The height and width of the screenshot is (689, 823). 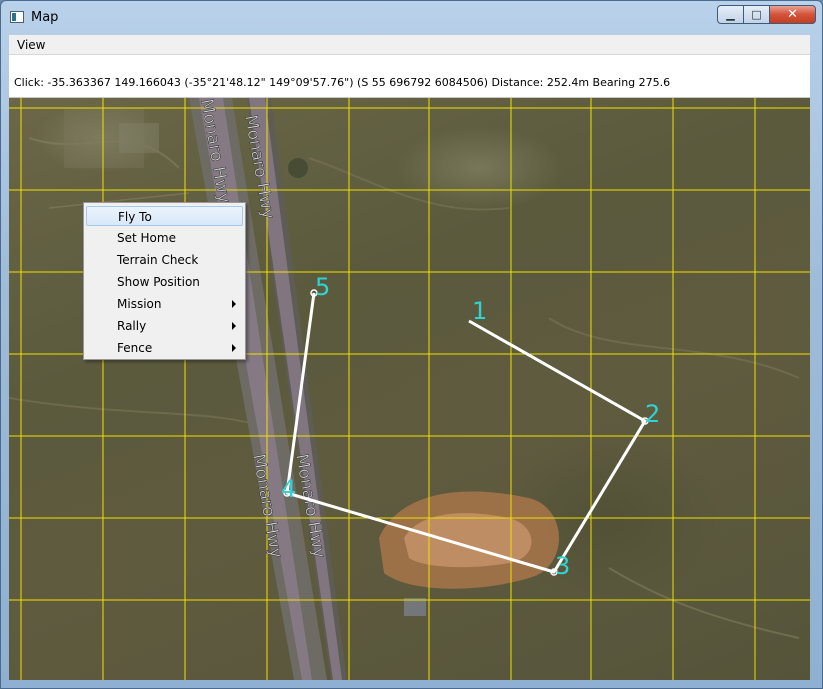 I want to click on menu-item-fly-to: Fly To, so click(x=164, y=216).